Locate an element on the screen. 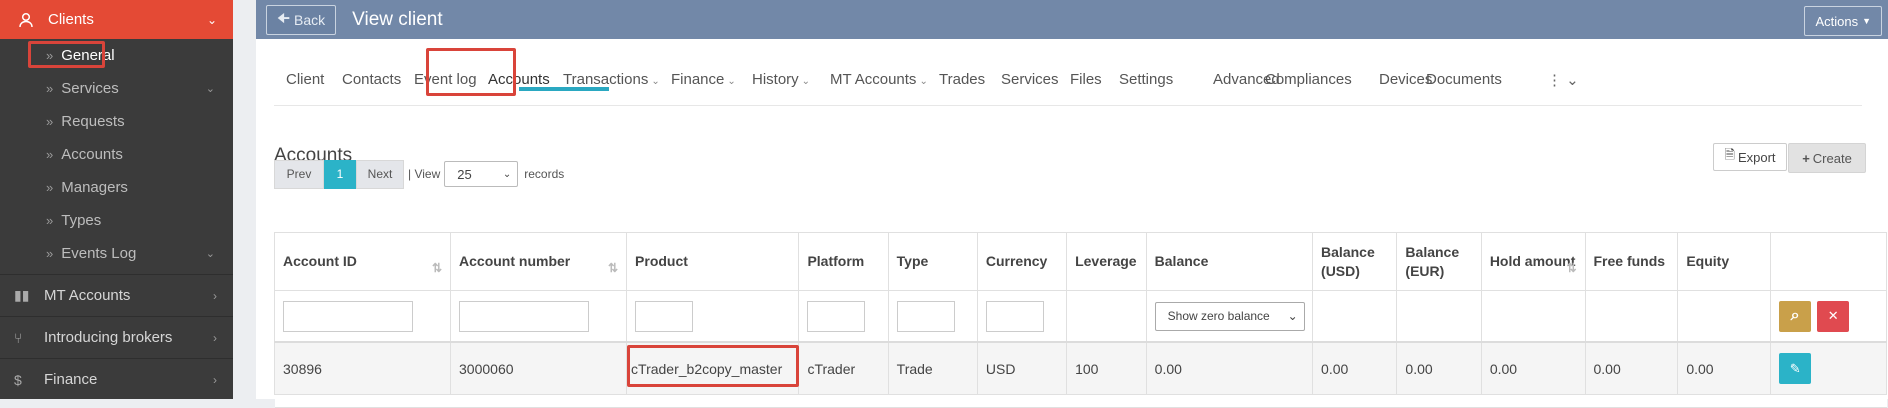 The width and height of the screenshot is (1888, 408). clear-filters-button: ✕ is located at coordinates (1833, 316).